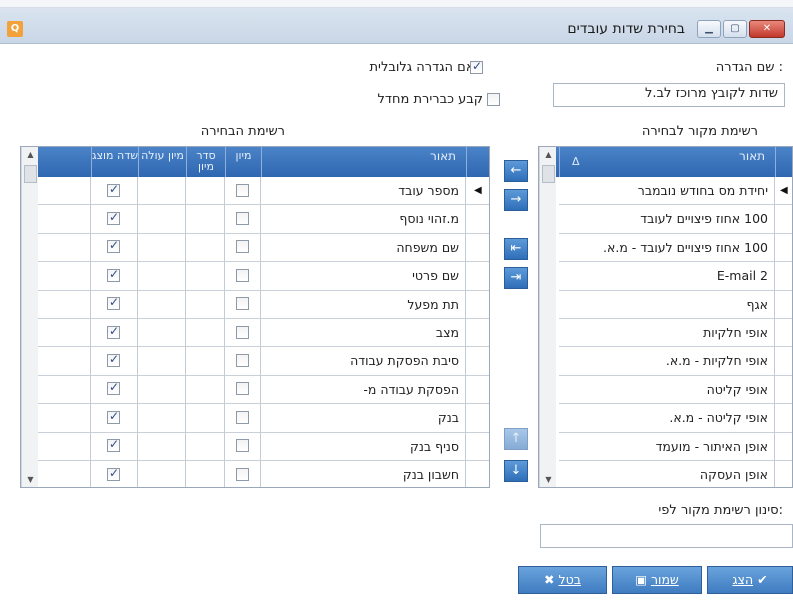  Describe the element at coordinates (709, 29) in the screenshot. I see `minimize-button: ▁` at that location.